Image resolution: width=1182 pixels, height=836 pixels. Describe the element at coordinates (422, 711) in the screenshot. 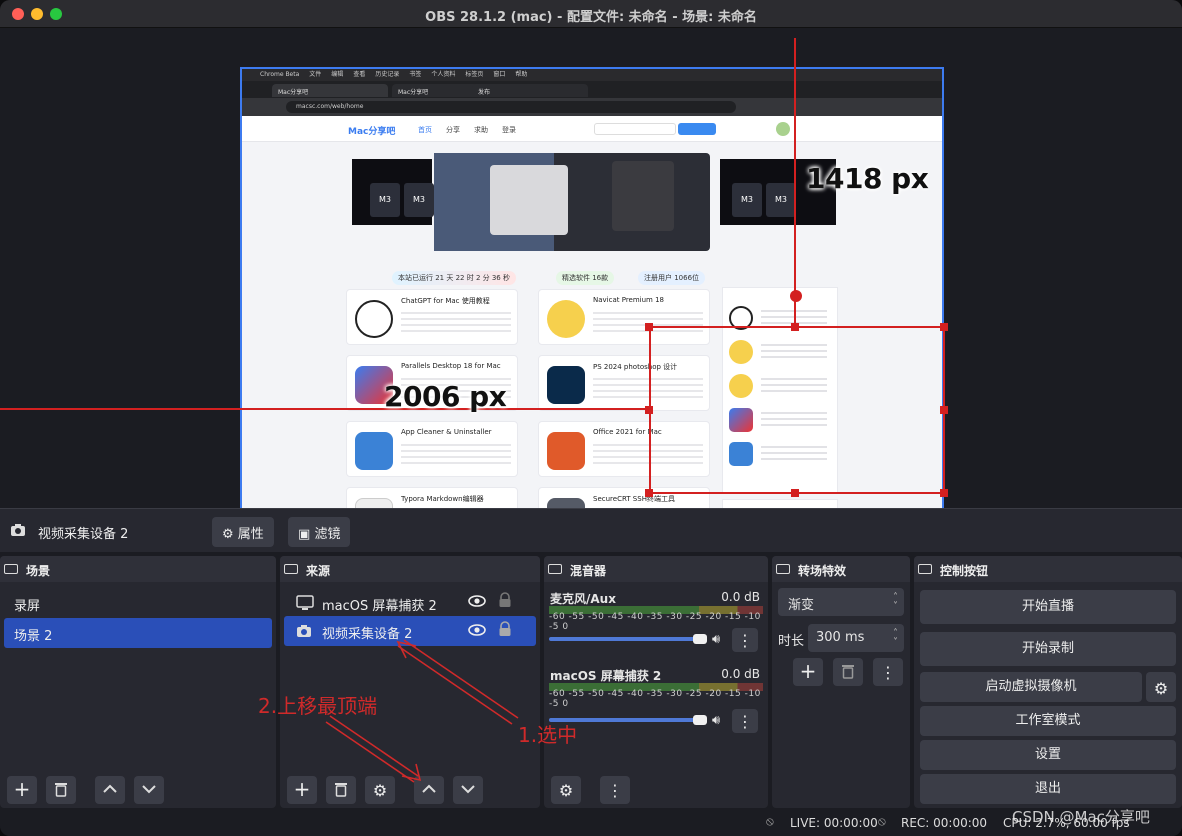

I see `annotation-arrows` at that location.